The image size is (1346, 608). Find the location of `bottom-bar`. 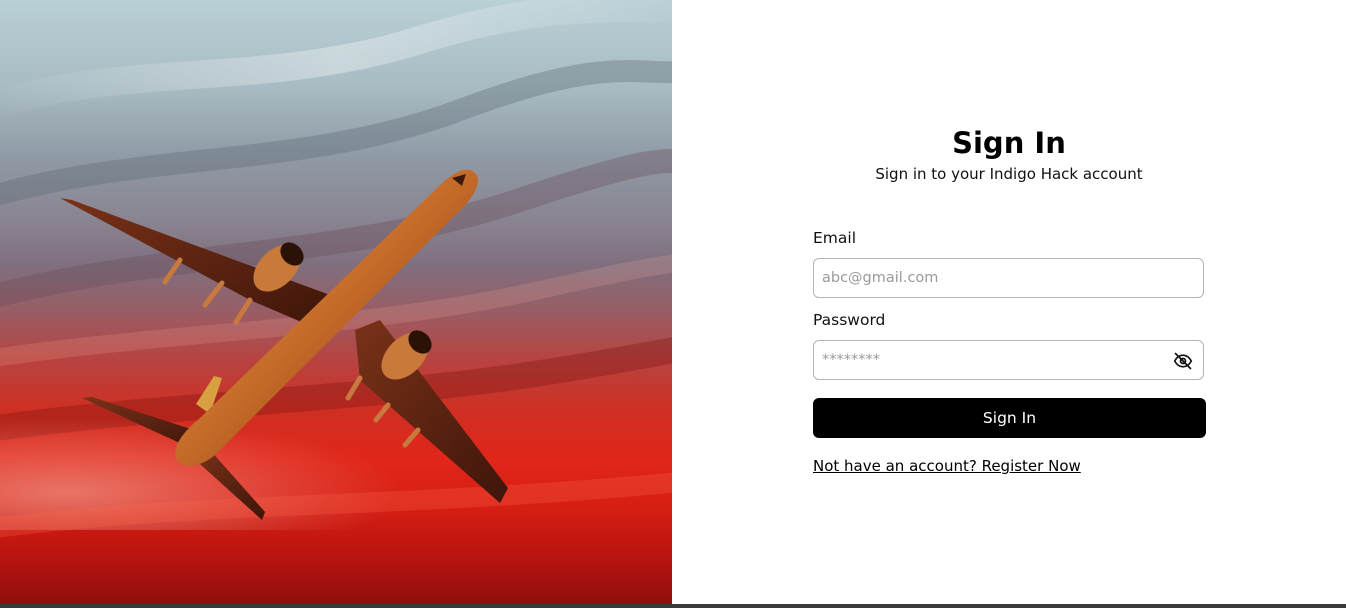

bottom-bar is located at coordinates (673, 606).